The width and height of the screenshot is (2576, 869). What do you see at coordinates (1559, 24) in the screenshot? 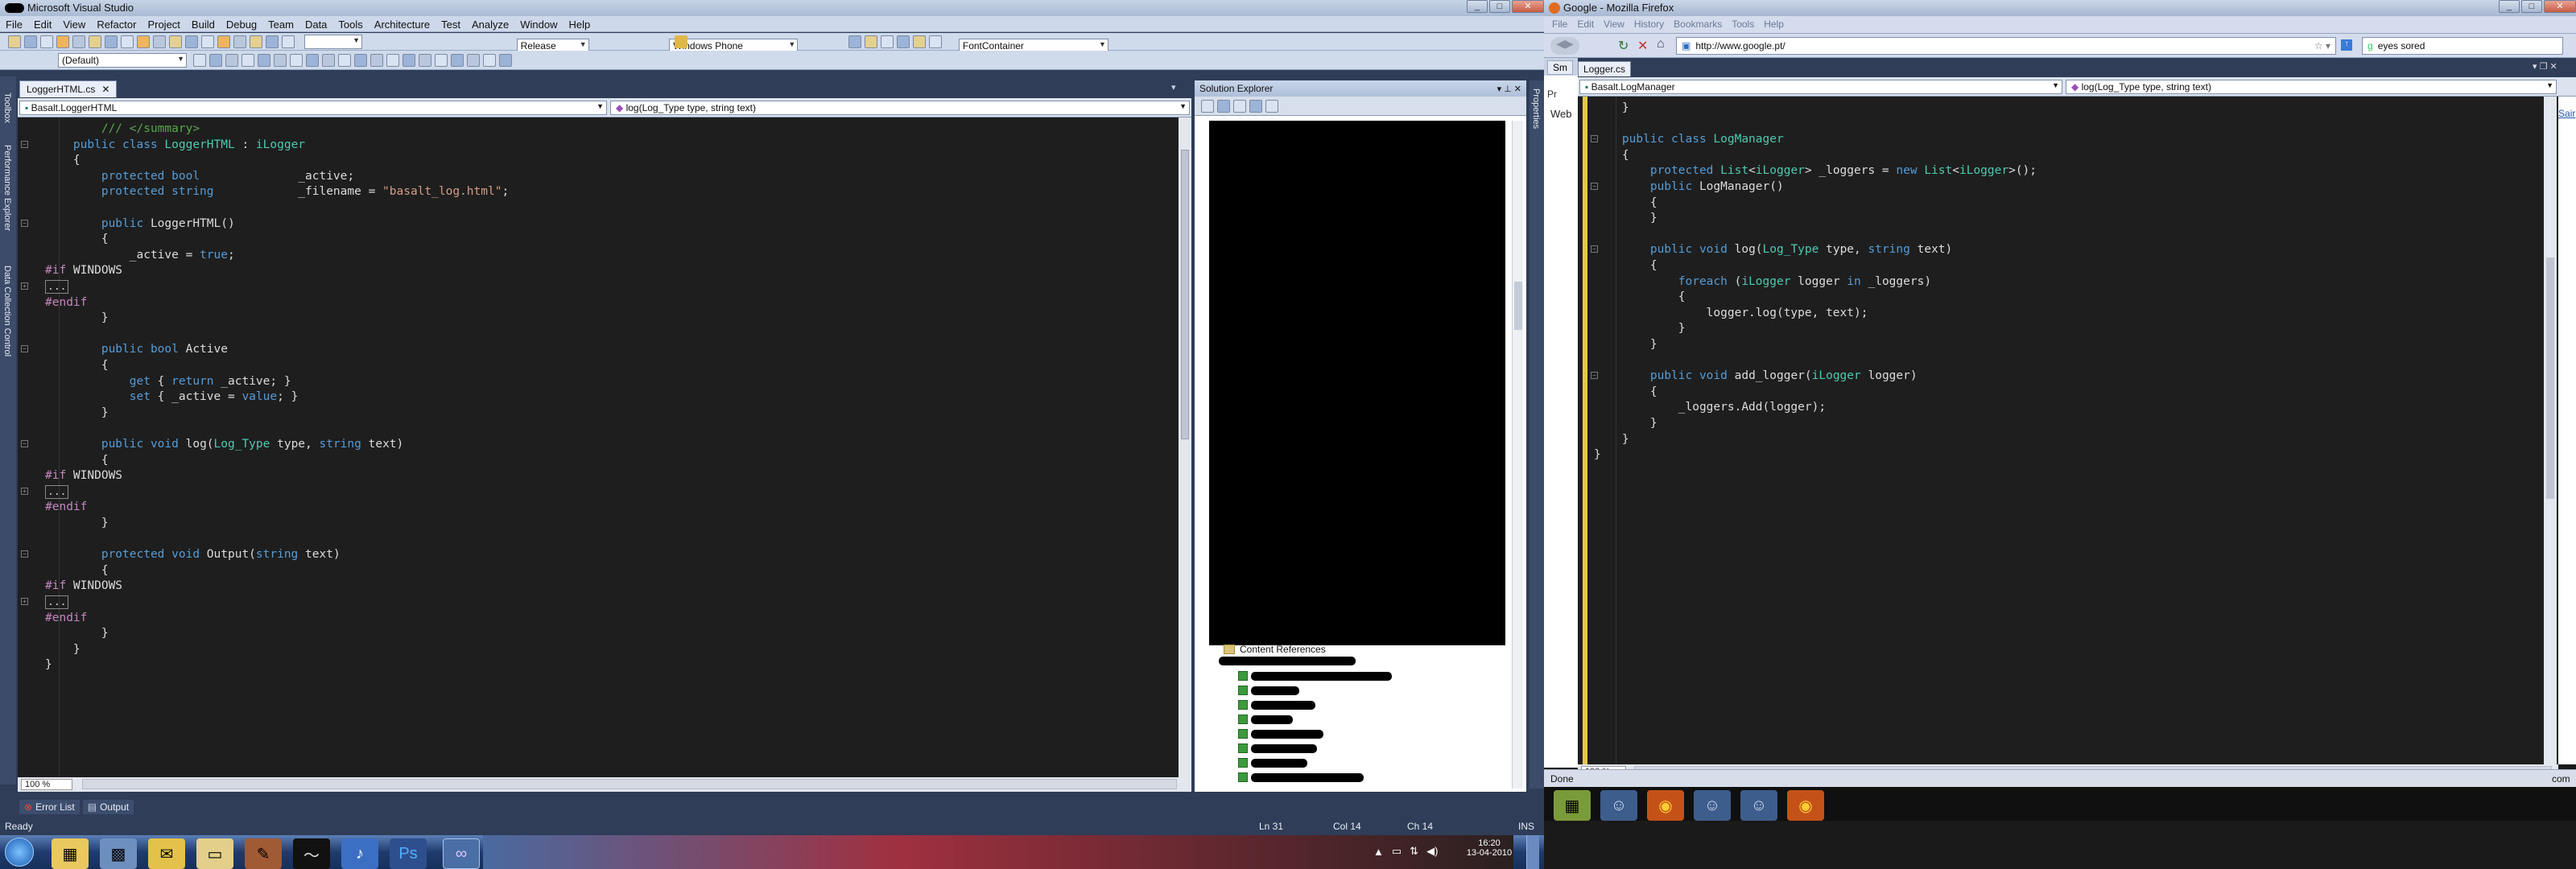
I see `ff-menu-item-file: File` at bounding box center [1559, 24].